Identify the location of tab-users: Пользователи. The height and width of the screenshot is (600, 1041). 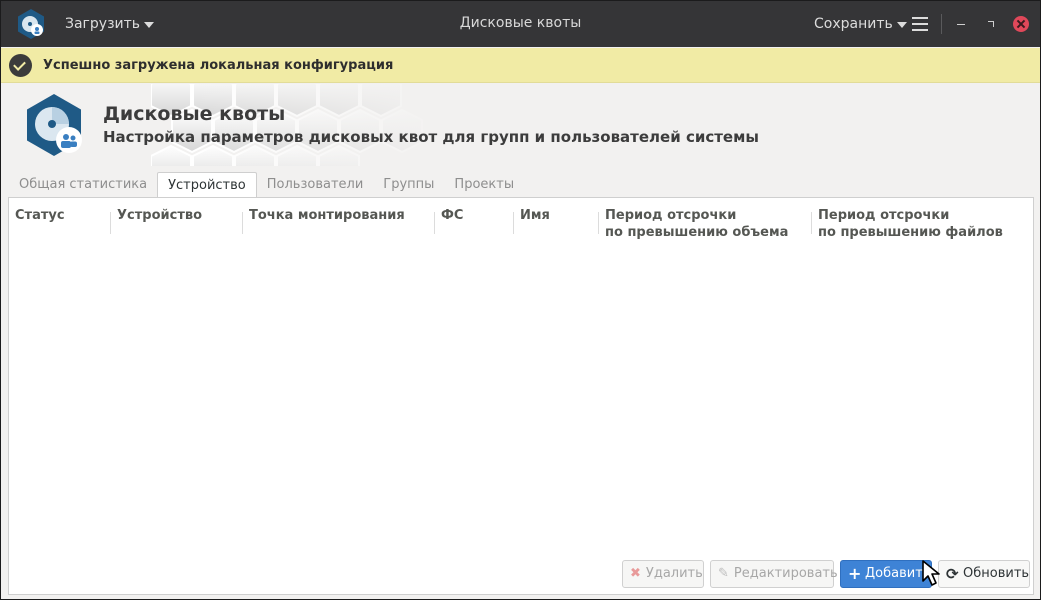
(315, 185).